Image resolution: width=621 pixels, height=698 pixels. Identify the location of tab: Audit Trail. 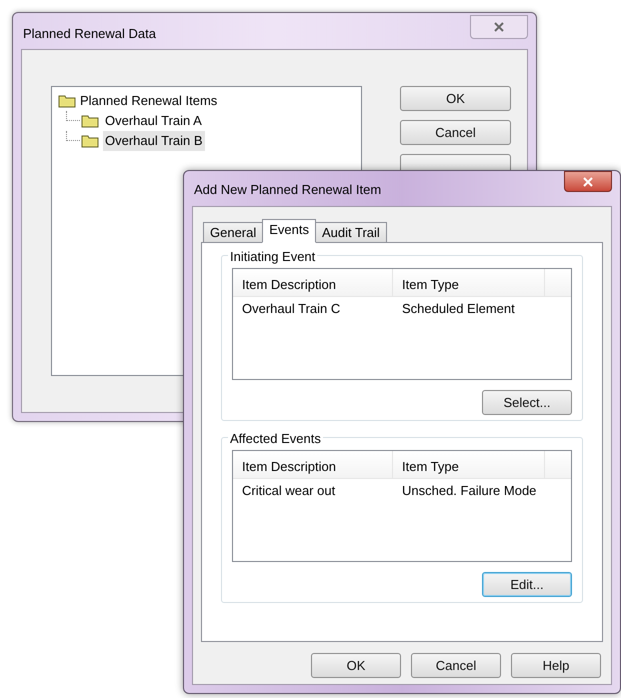
(351, 232).